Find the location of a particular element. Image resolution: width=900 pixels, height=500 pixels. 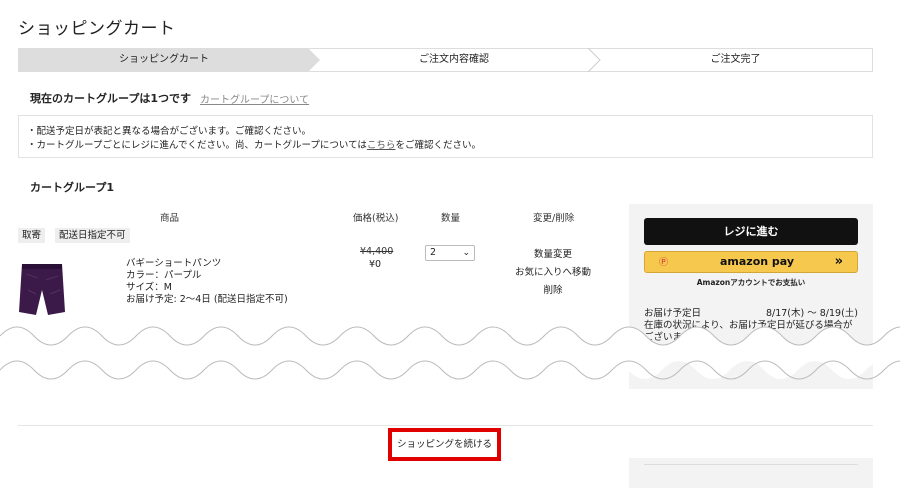

checkout-button: レジに進む is located at coordinates (751, 231).